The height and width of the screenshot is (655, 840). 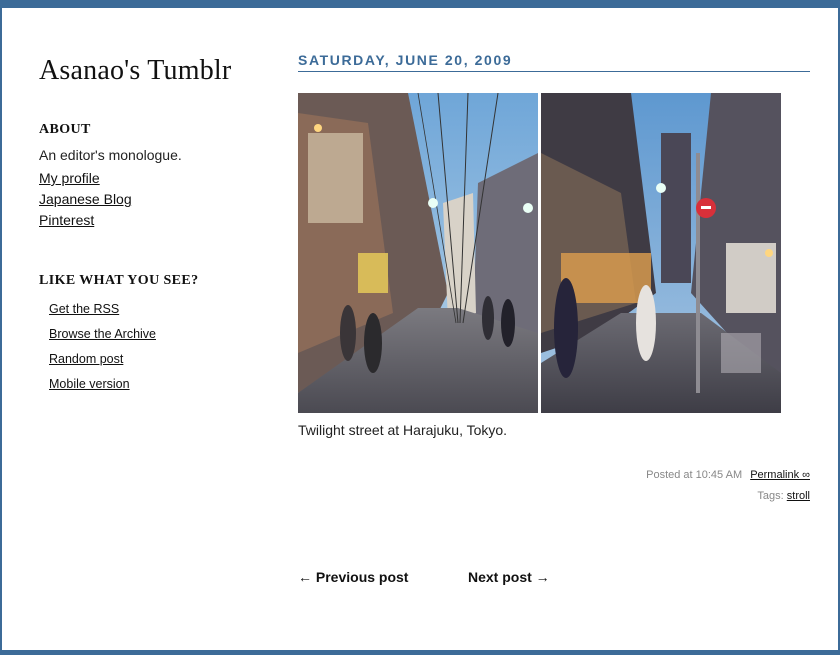 What do you see at coordinates (119, 280) in the screenshot?
I see `like-heading: LIKE WHAT YOU SEE?` at bounding box center [119, 280].